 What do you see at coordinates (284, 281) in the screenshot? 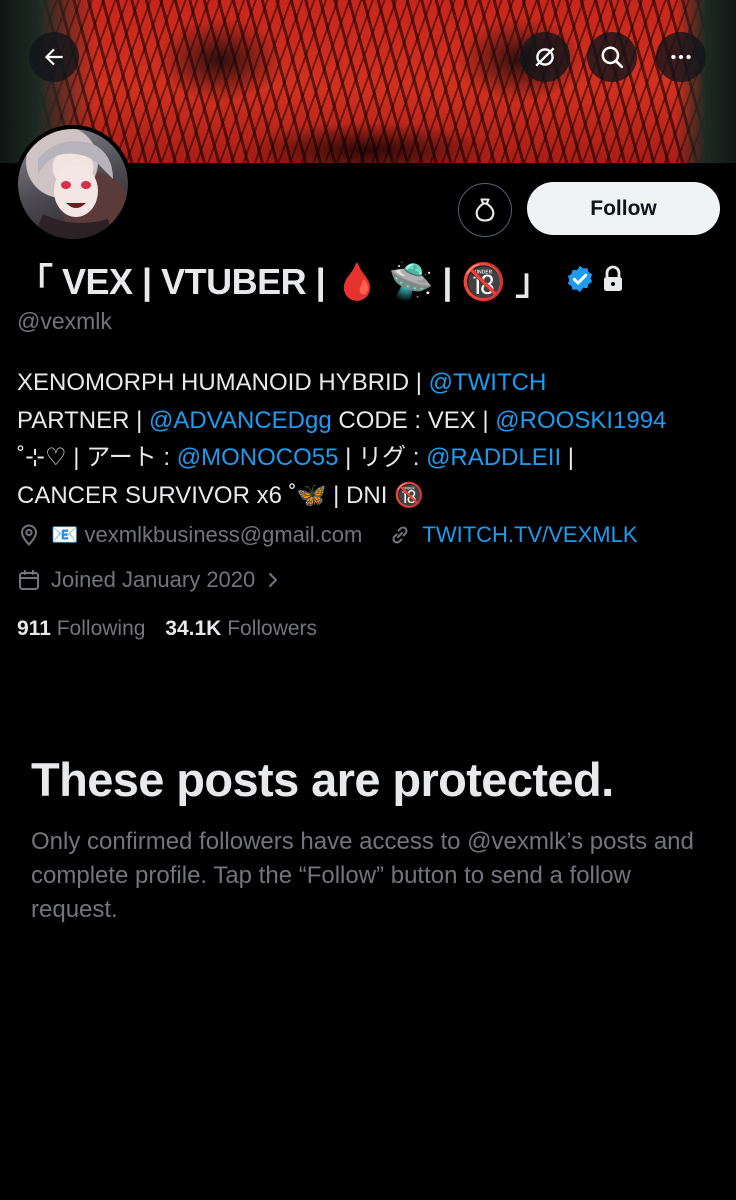
I see `display-name: 「 VEX | VTUBER | 🩸 🛸 | 🔞 」` at bounding box center [284, 281].